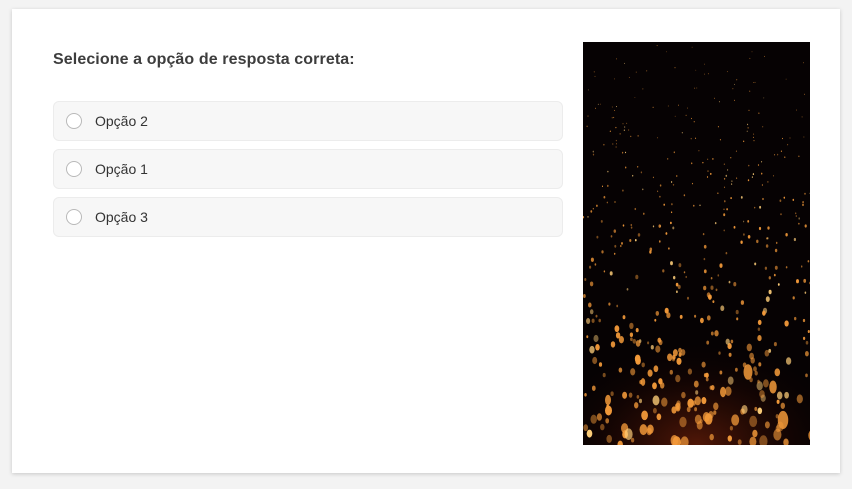 The width and height of the screenshot is (852, 489). Describe the element at coordinates (308, 217) in the screenshot. I see `option-item: Opção 3` at that location.